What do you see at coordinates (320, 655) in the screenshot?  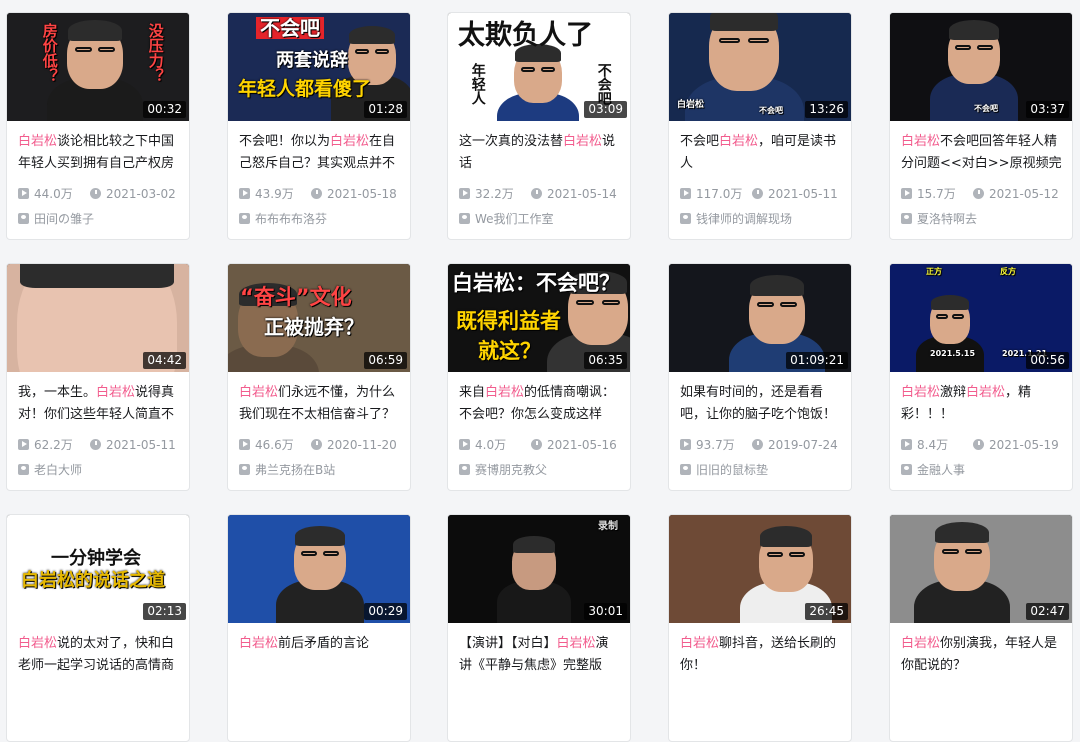 I see `video-title: 白岩松前后矛盾的言论` at bounding box center [320, 655].